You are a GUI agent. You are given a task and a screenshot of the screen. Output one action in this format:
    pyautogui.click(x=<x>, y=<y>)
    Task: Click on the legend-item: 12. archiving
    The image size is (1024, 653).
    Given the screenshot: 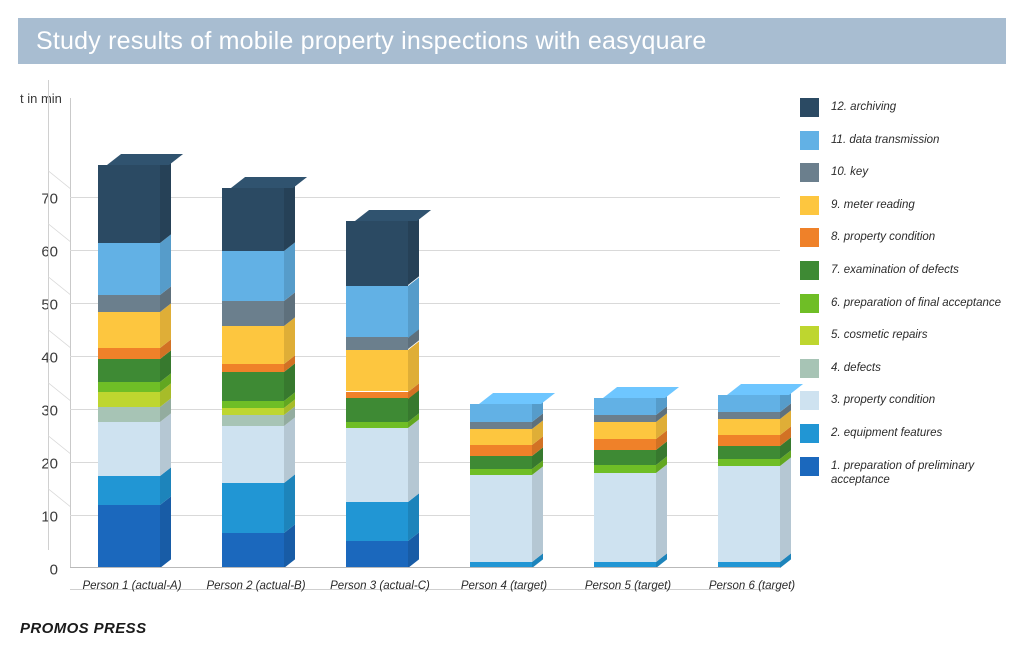 What is the action you would take?
    pyautogui.click(x=912, y=108)
    